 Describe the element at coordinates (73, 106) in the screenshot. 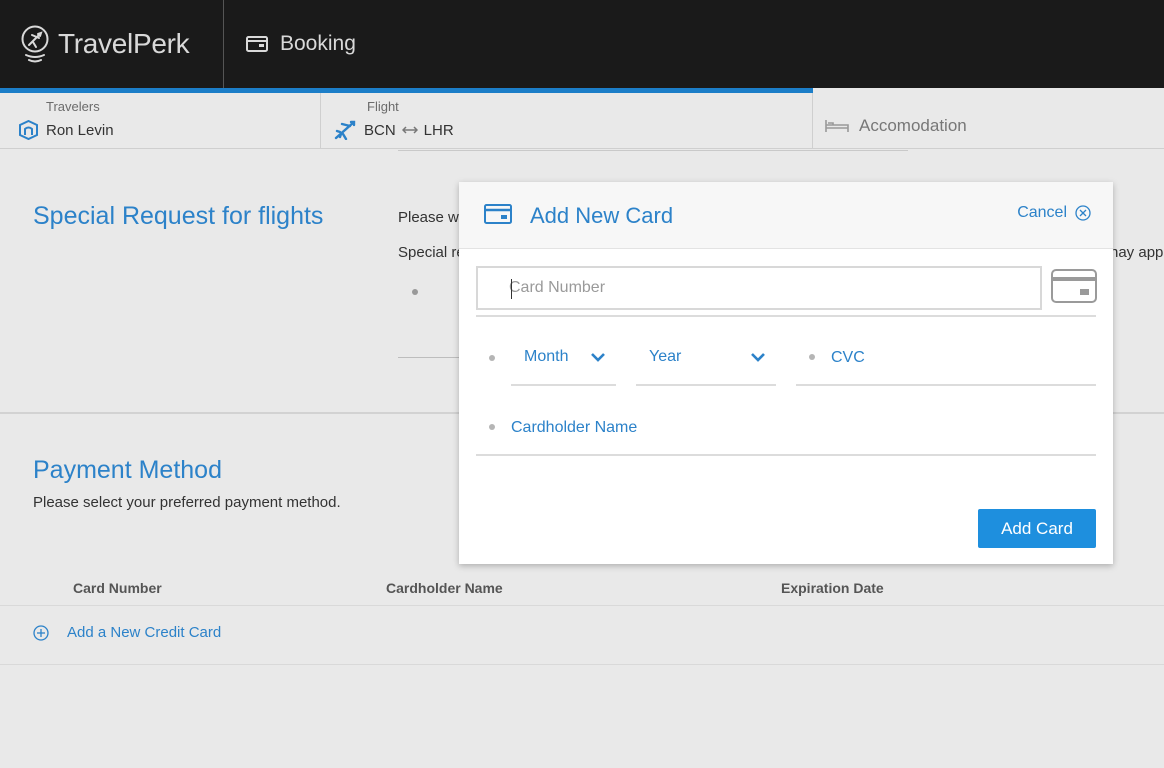

I see `travelers-caption: Travelers` at that location.